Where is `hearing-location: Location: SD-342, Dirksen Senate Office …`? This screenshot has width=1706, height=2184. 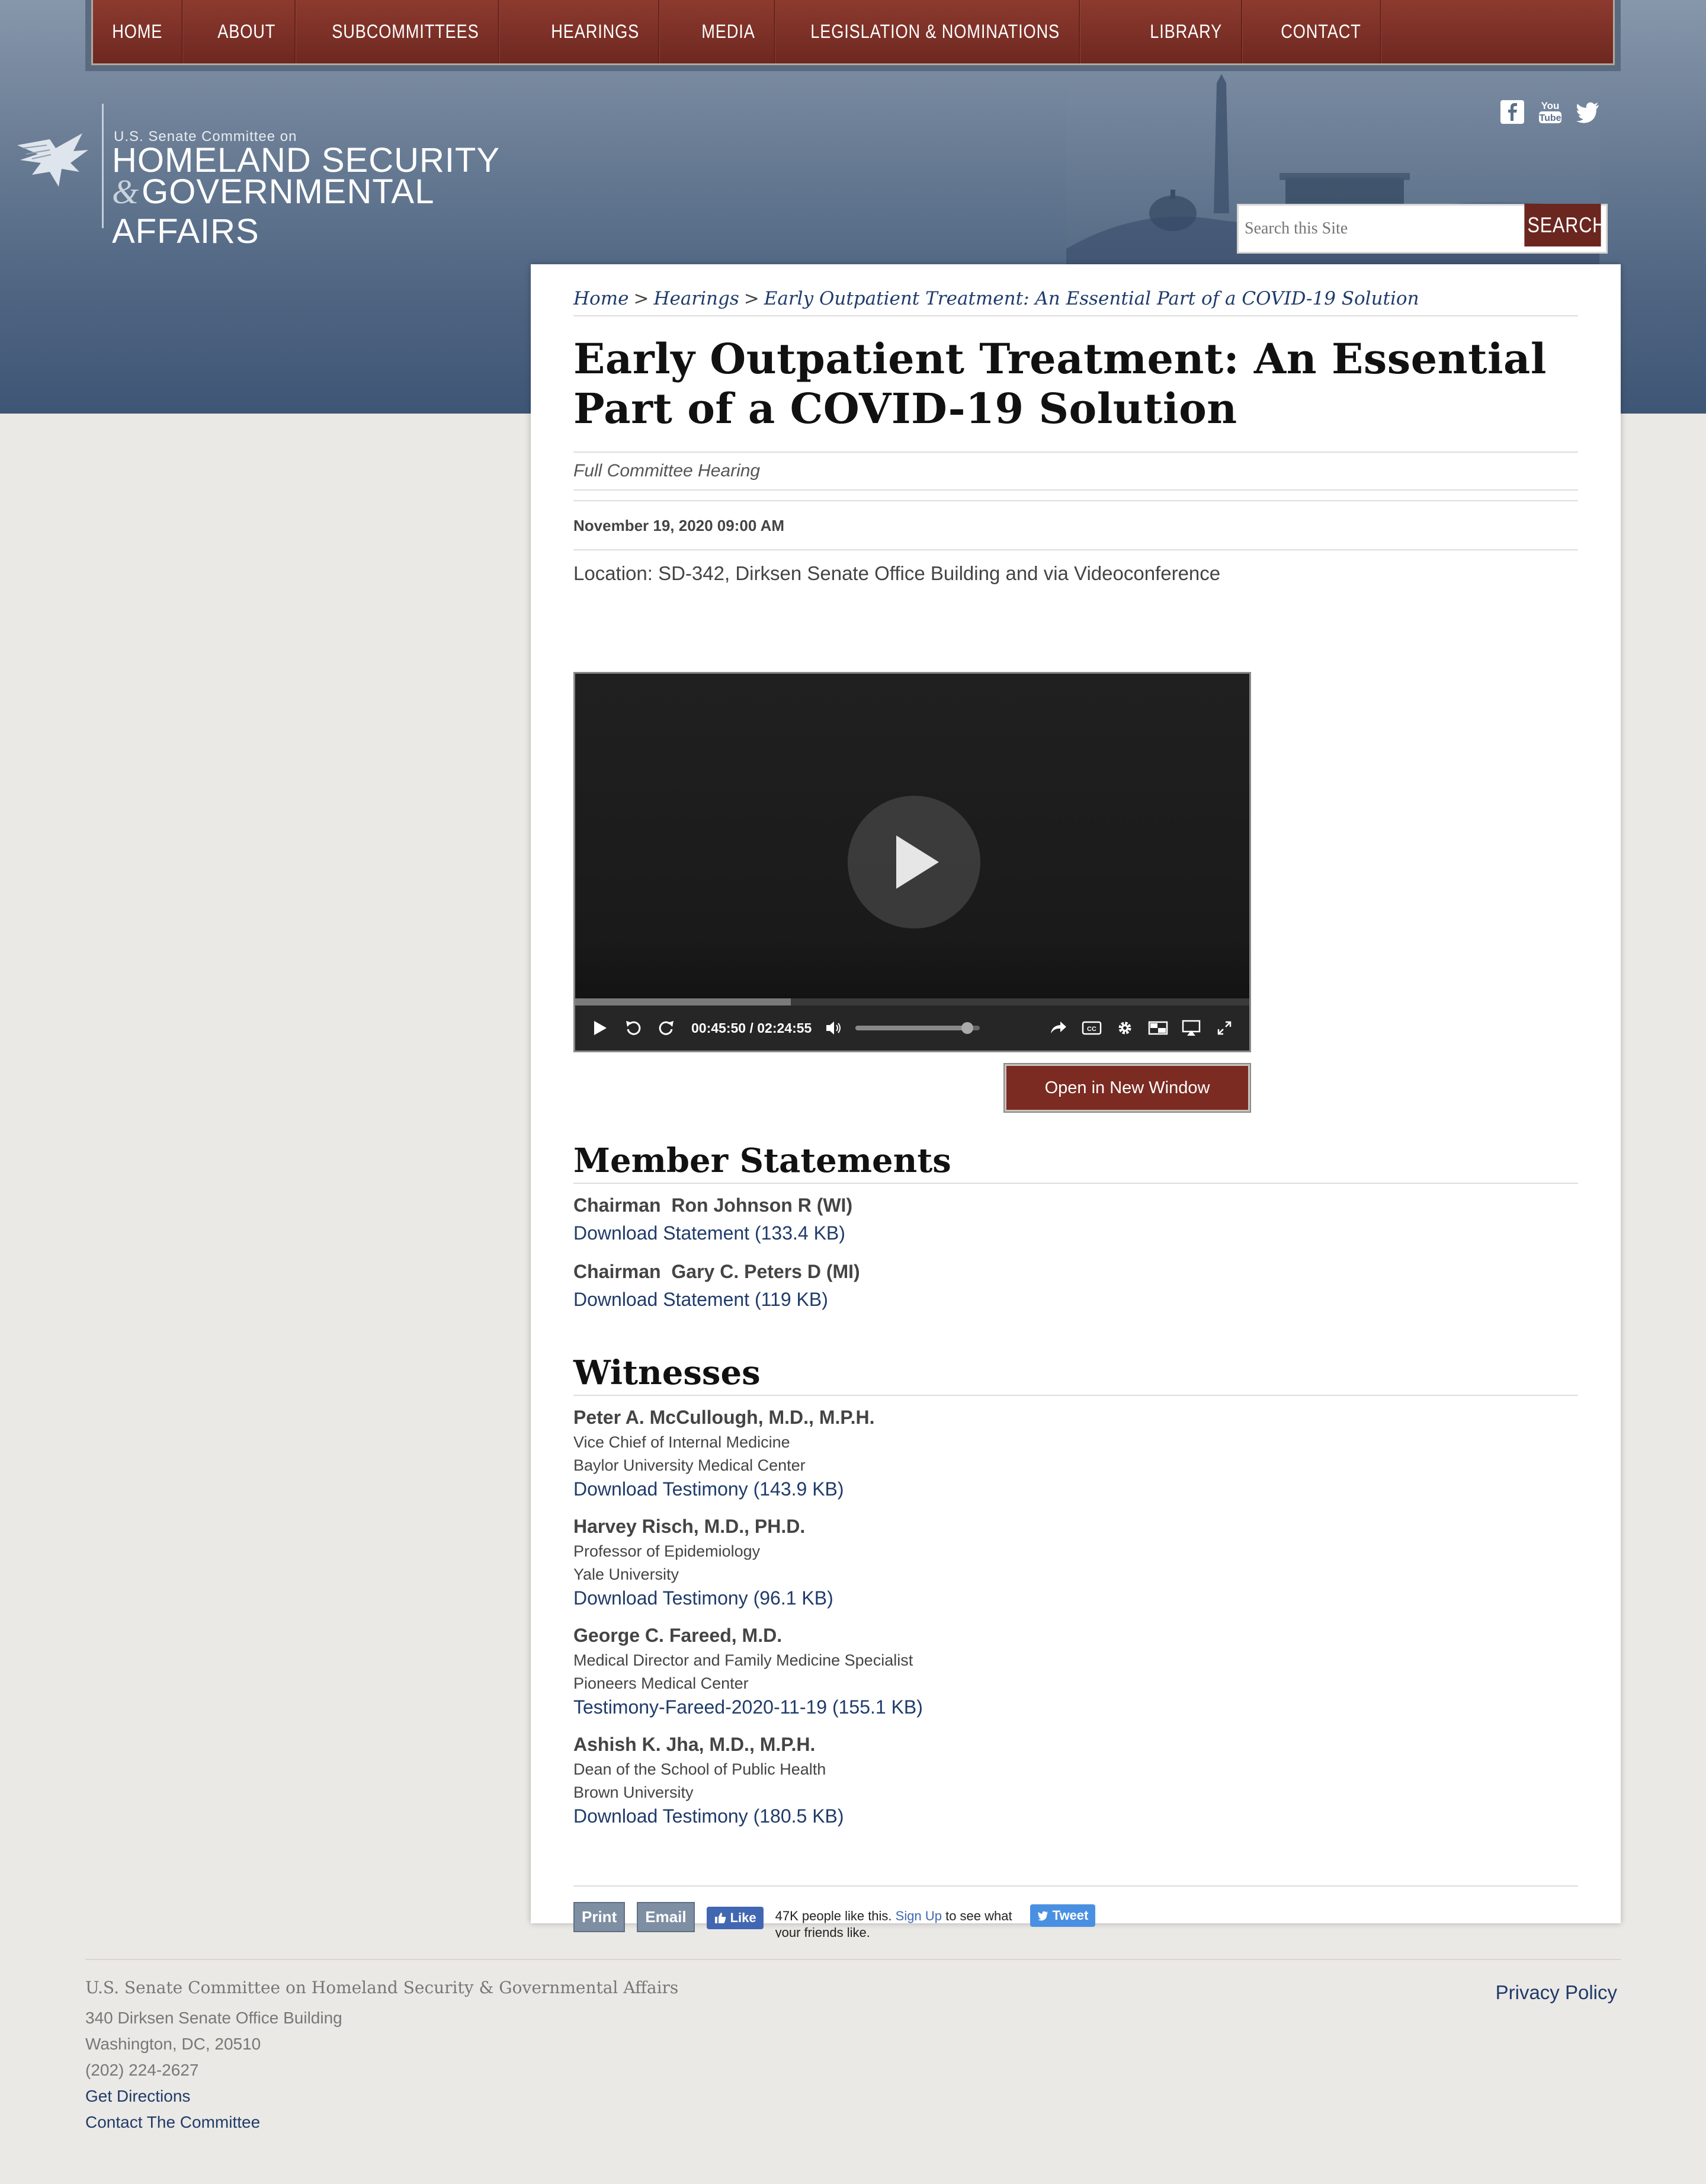 hearing-location: Location: SD-342, Dirksen Senate Office … is located at coordinates (897, 573).